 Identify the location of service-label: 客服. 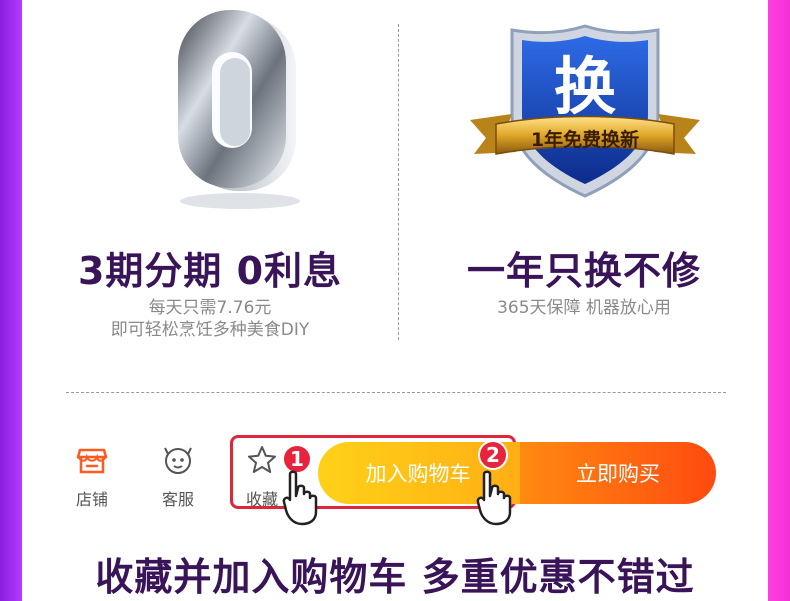
(177, 499).